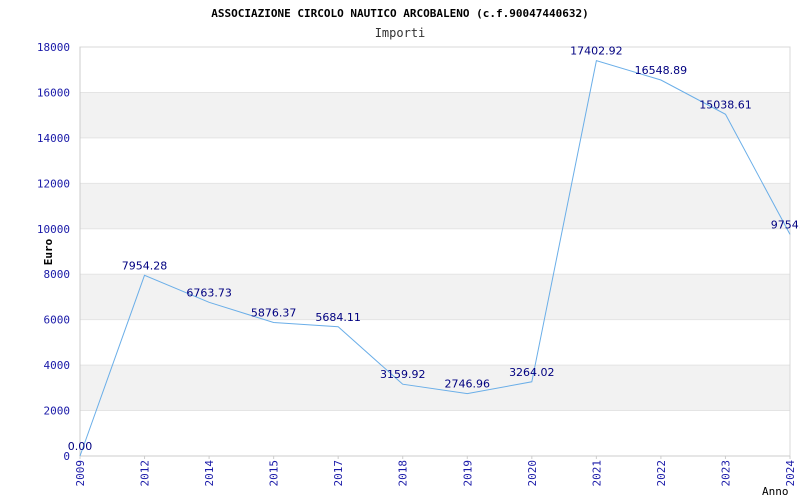 The height and width of the screenshot is (500, 800). Describe the element at coordinates (596, 473) in the screenshot. I see `x-tick-label: 2021` at that location.